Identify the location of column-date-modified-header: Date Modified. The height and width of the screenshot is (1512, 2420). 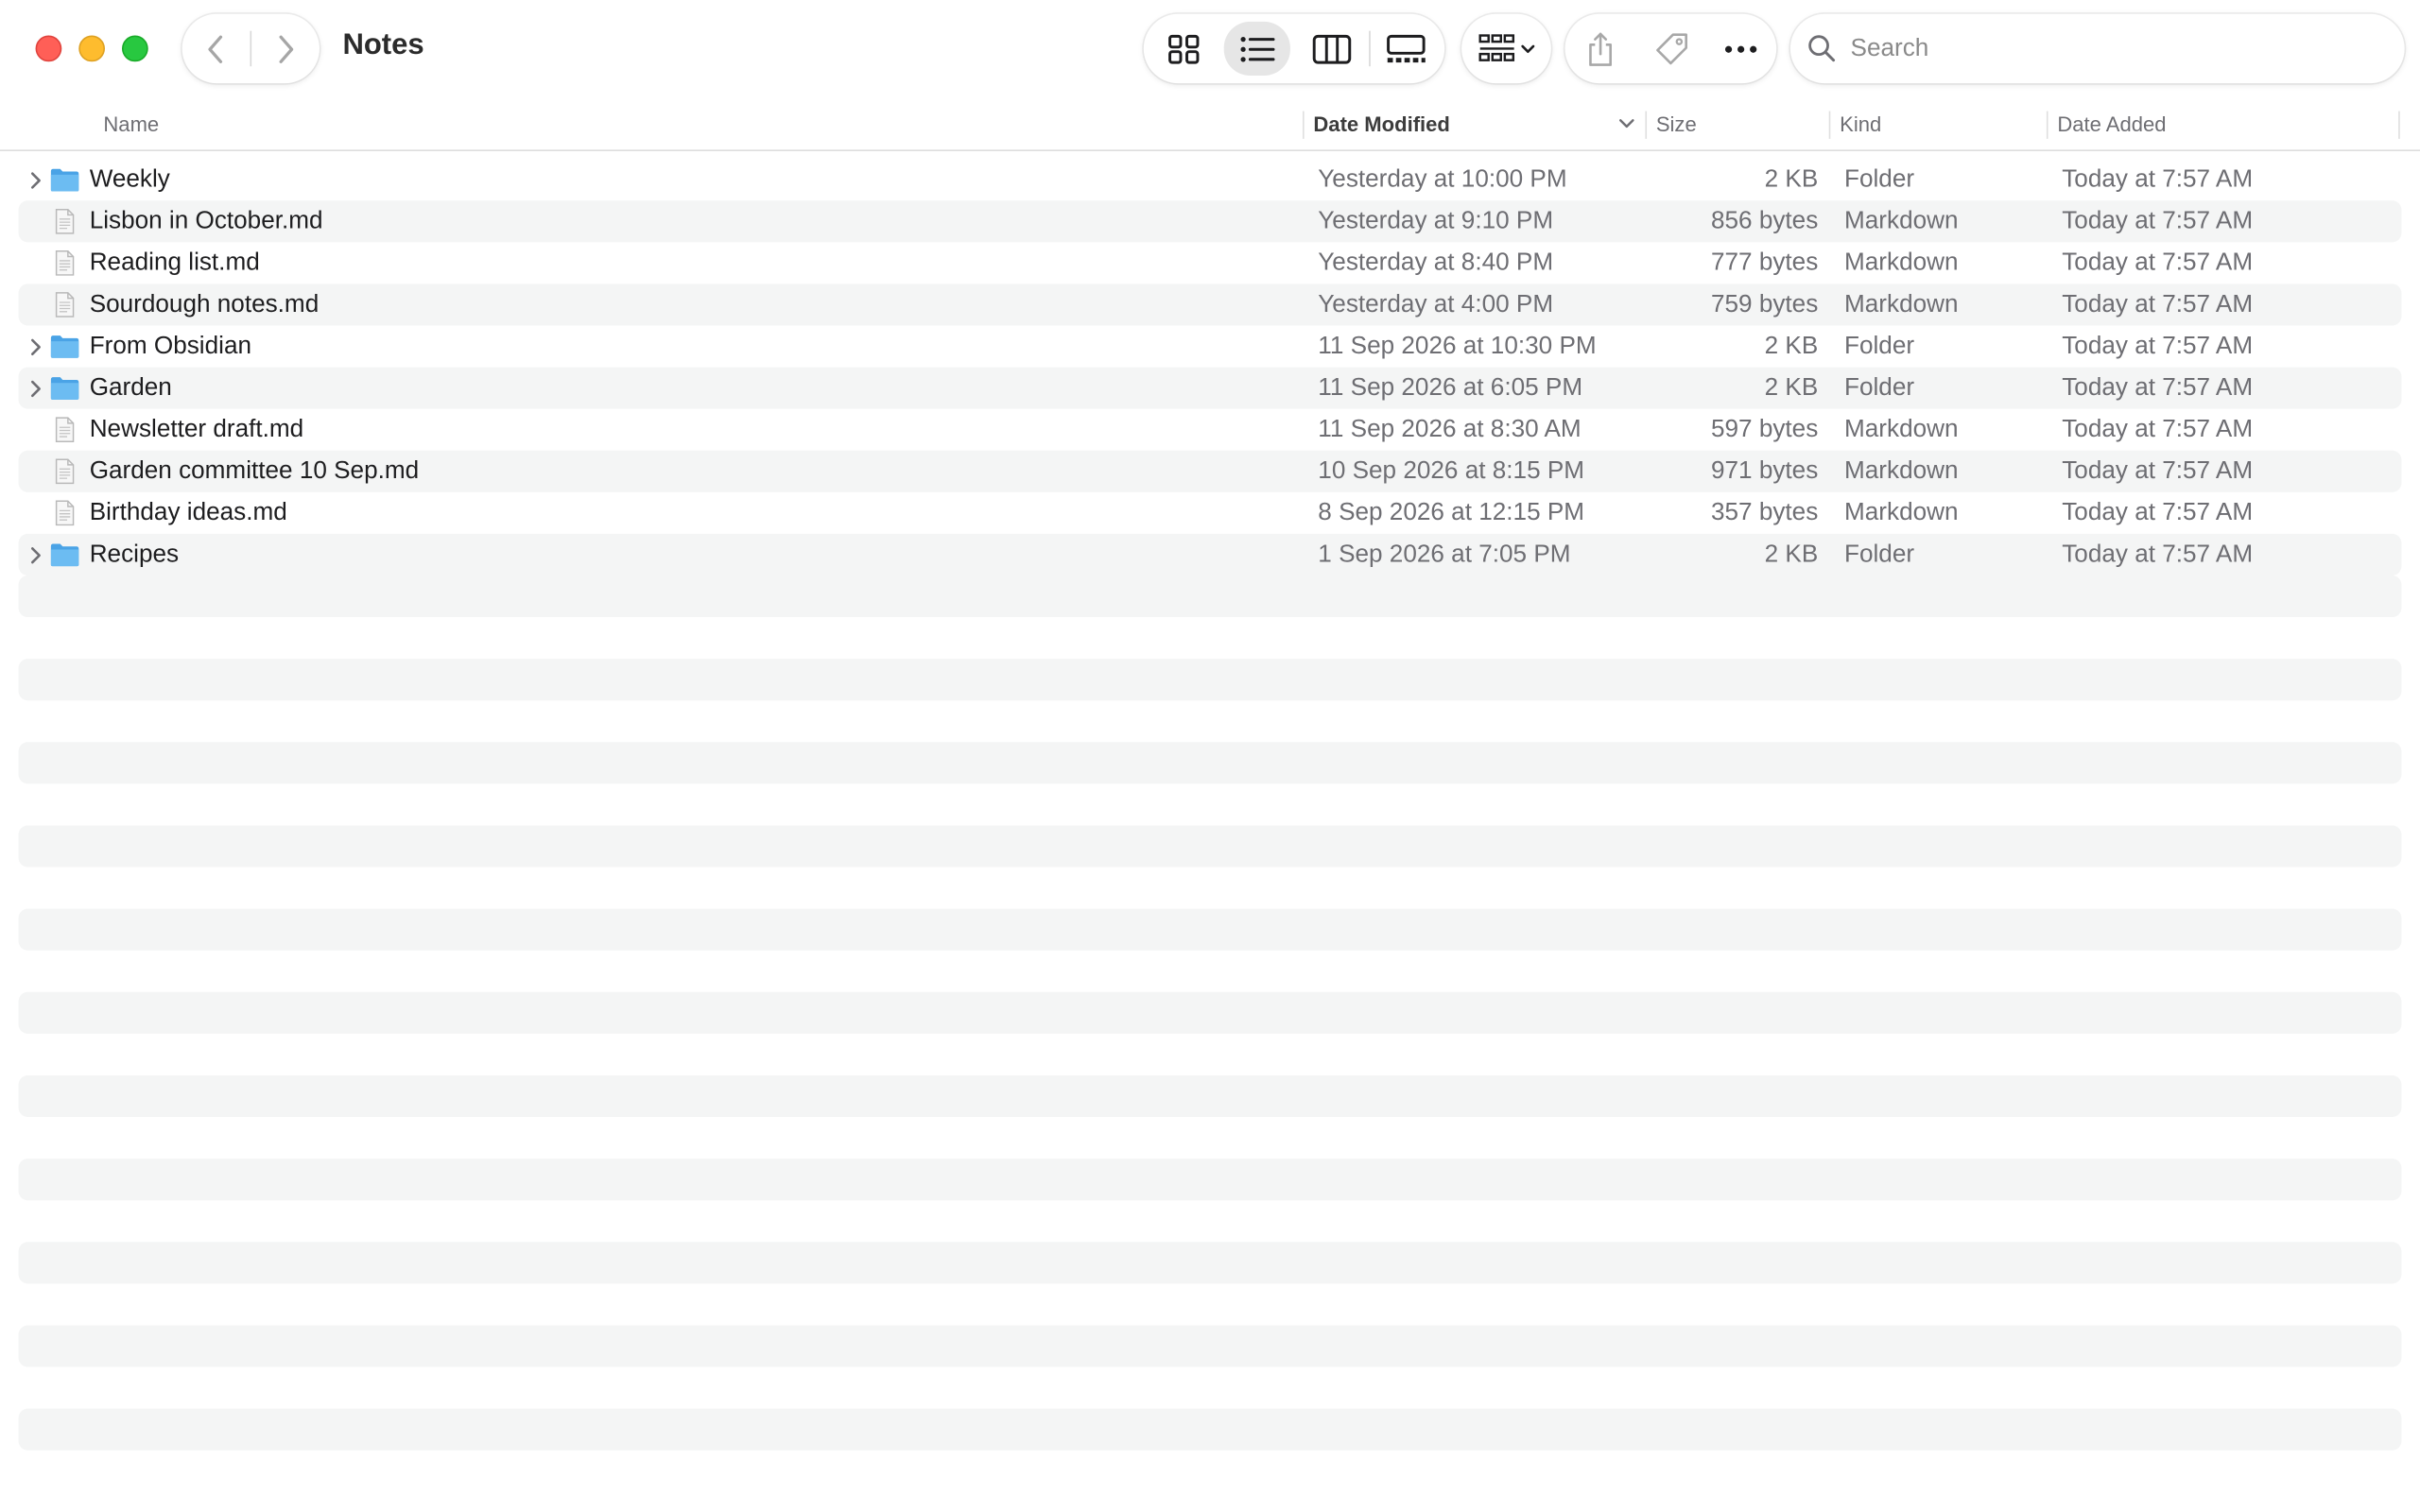
(1476, 123).